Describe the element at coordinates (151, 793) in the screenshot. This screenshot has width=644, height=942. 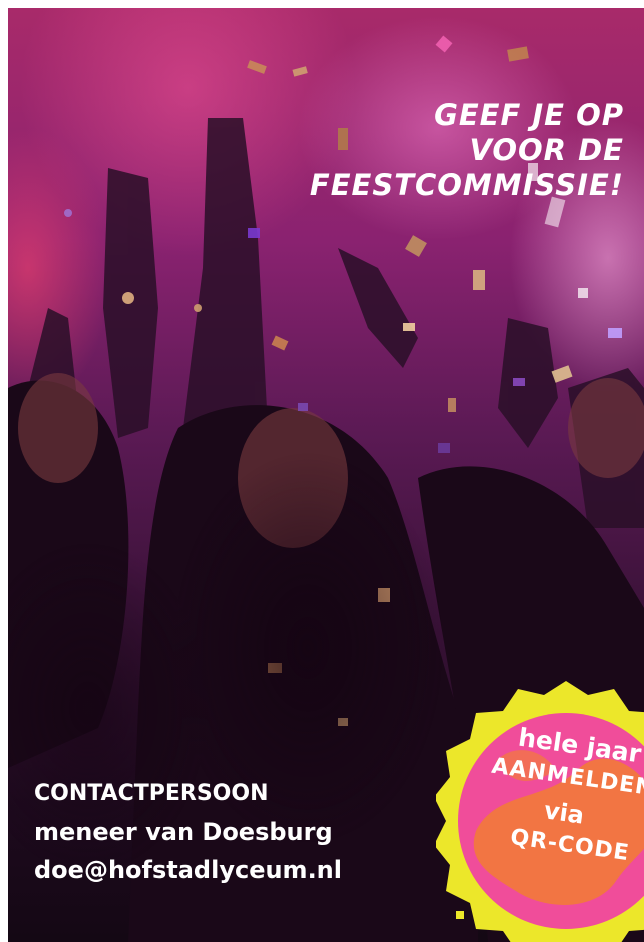
I see `contact-label: CONTACTPERSOON` at that location.